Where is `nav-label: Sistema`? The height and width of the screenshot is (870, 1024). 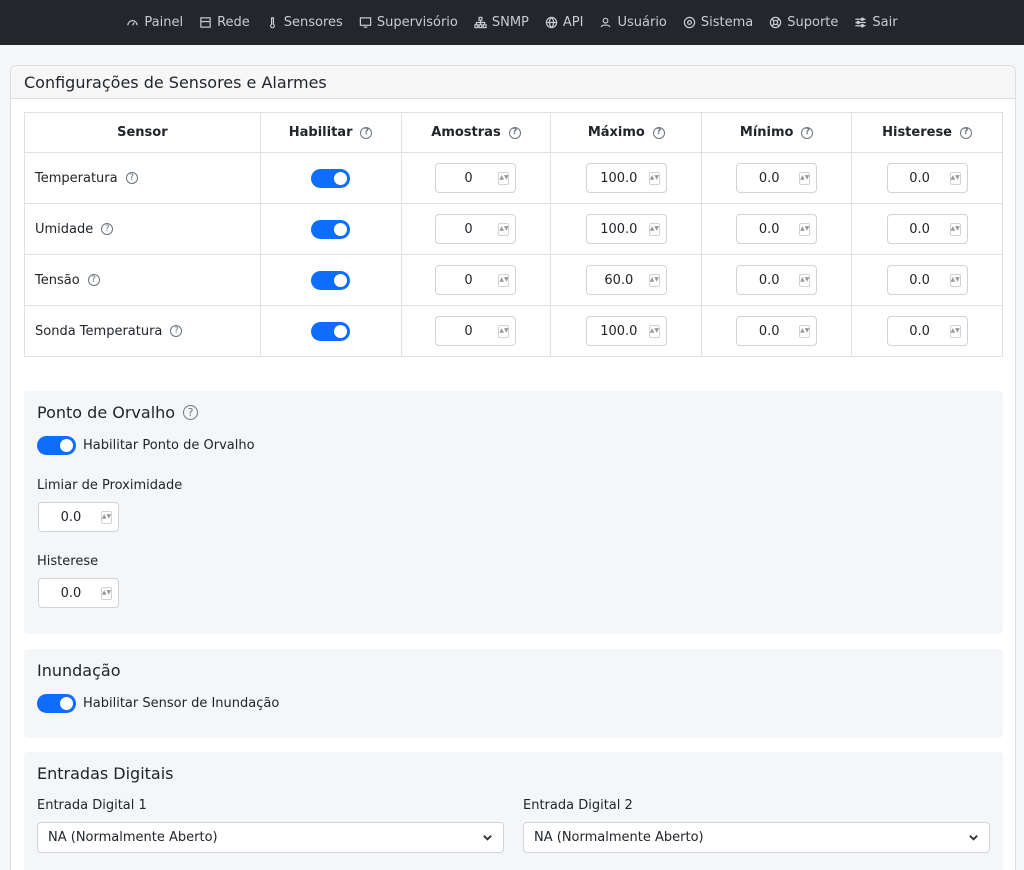 nav-label: Sistema is located at coordinates (727, 22).